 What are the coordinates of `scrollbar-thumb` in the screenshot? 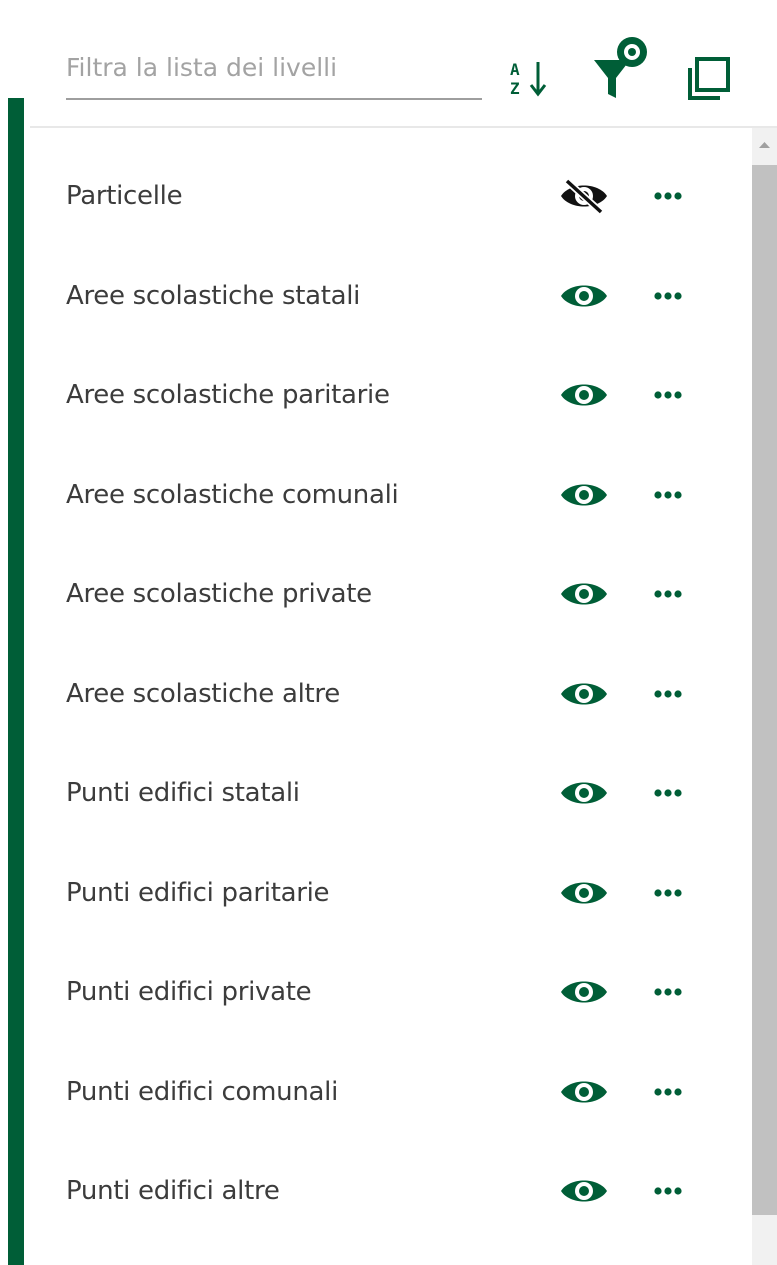 It's located at (764, 690).